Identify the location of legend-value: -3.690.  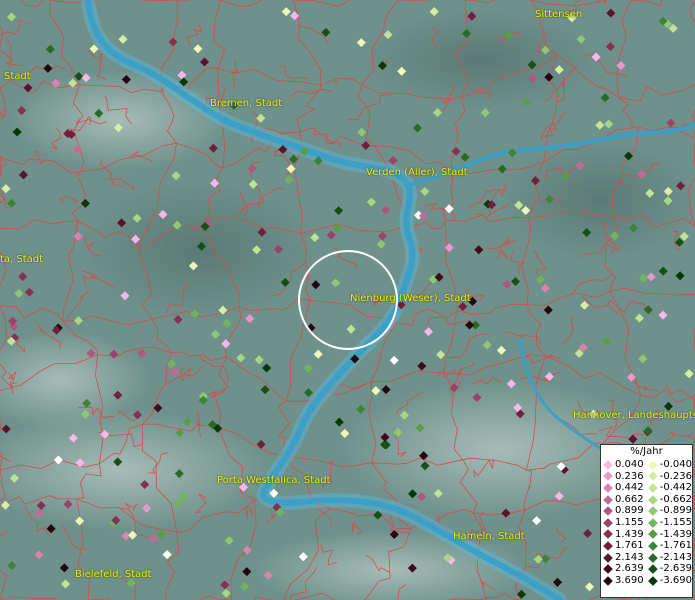
(675, 580).